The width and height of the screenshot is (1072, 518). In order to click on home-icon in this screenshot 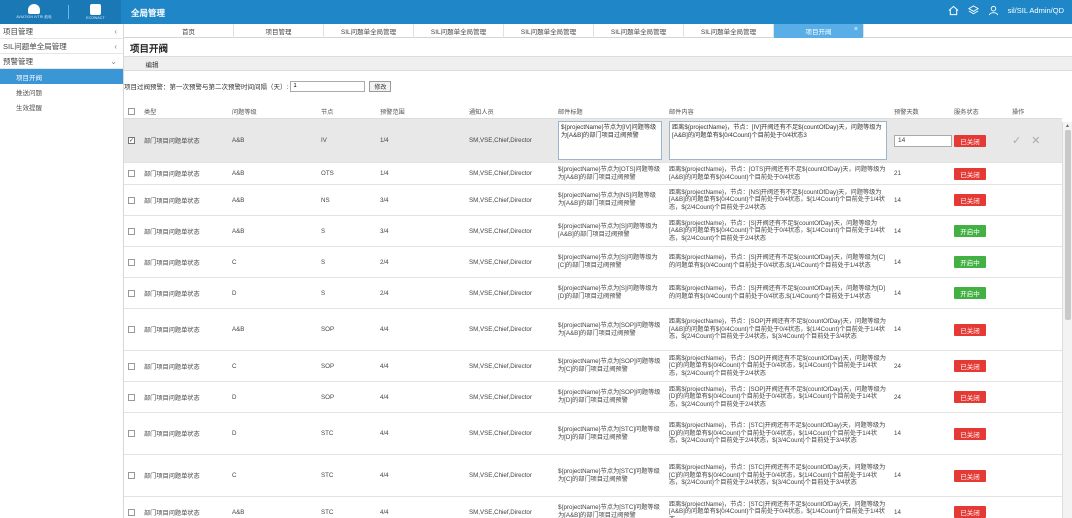, I will do `click(953, 10)`.